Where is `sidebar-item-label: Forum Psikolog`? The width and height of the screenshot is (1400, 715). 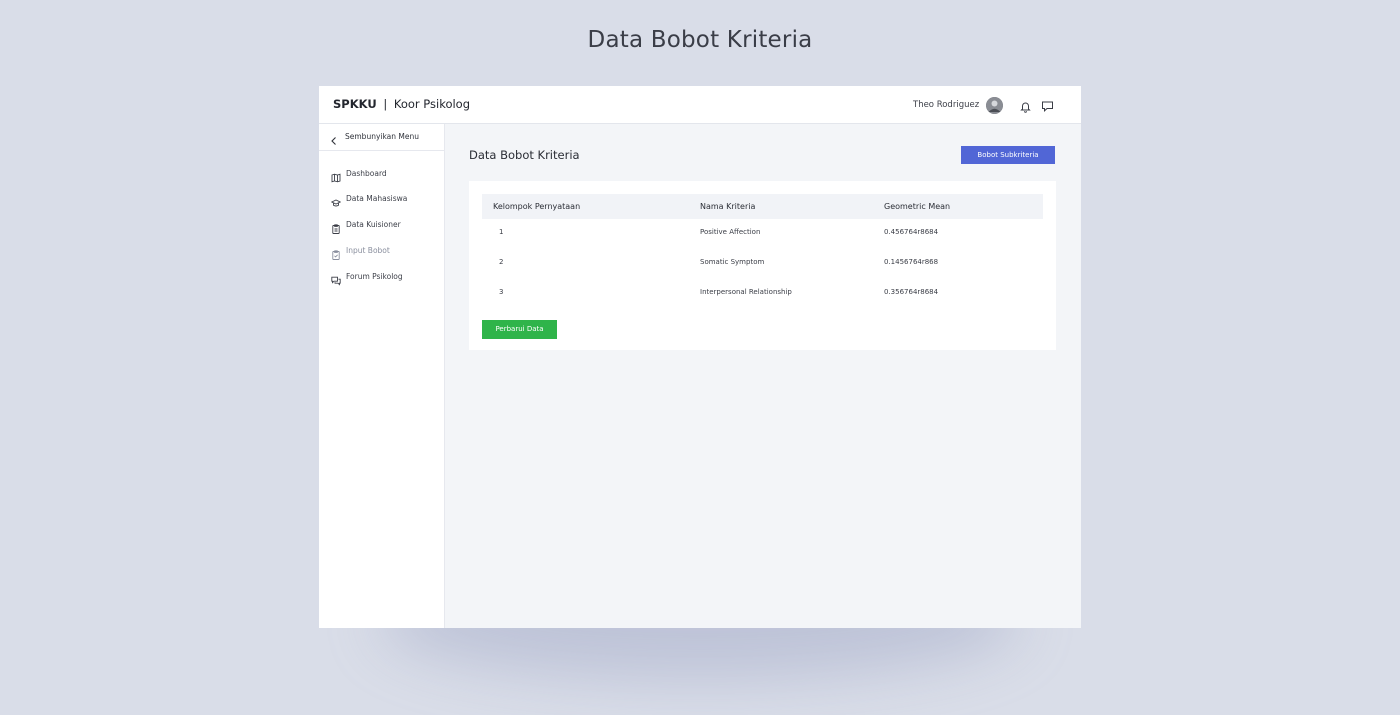 sidebar-item-label: Forum Psikolog is located at coordinates (374, 276).